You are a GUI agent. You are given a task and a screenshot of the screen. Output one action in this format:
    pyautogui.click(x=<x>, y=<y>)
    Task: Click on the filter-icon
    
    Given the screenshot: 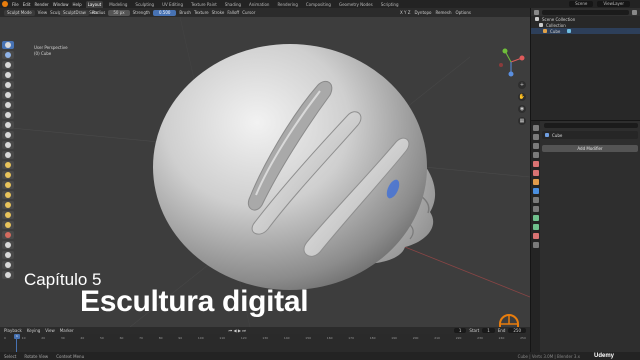 What is the action you would take?
    pyautogui.click(x=634, y=12)
    